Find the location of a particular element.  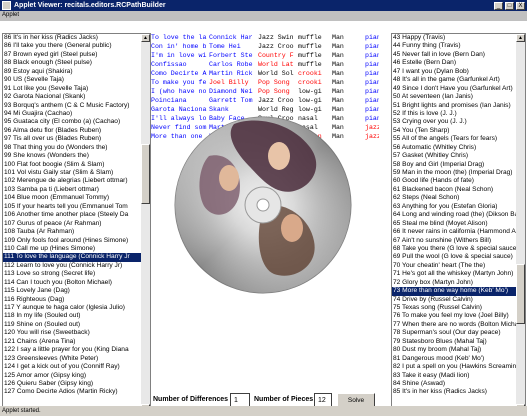

list-item: 88 Black enough (Steel pulse) is located at coordinates (72, 63).